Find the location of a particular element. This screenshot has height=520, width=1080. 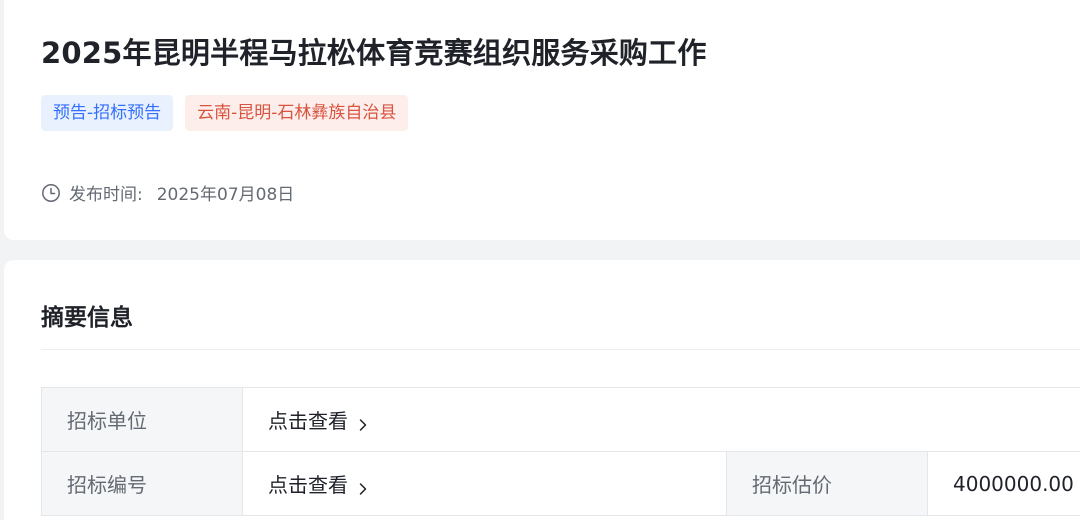

divider is located at coordinates (560, 349).